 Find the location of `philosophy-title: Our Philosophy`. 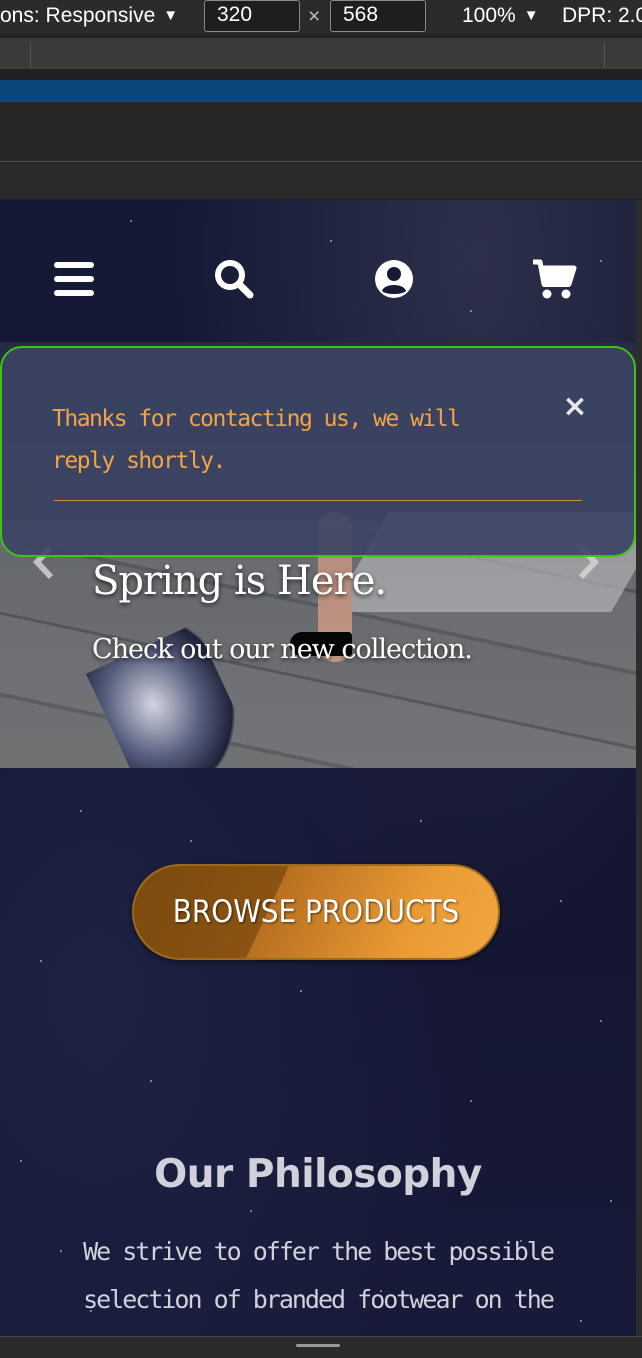

philosophy-title: Our Philosophy is located at coordinates (318, 1174).